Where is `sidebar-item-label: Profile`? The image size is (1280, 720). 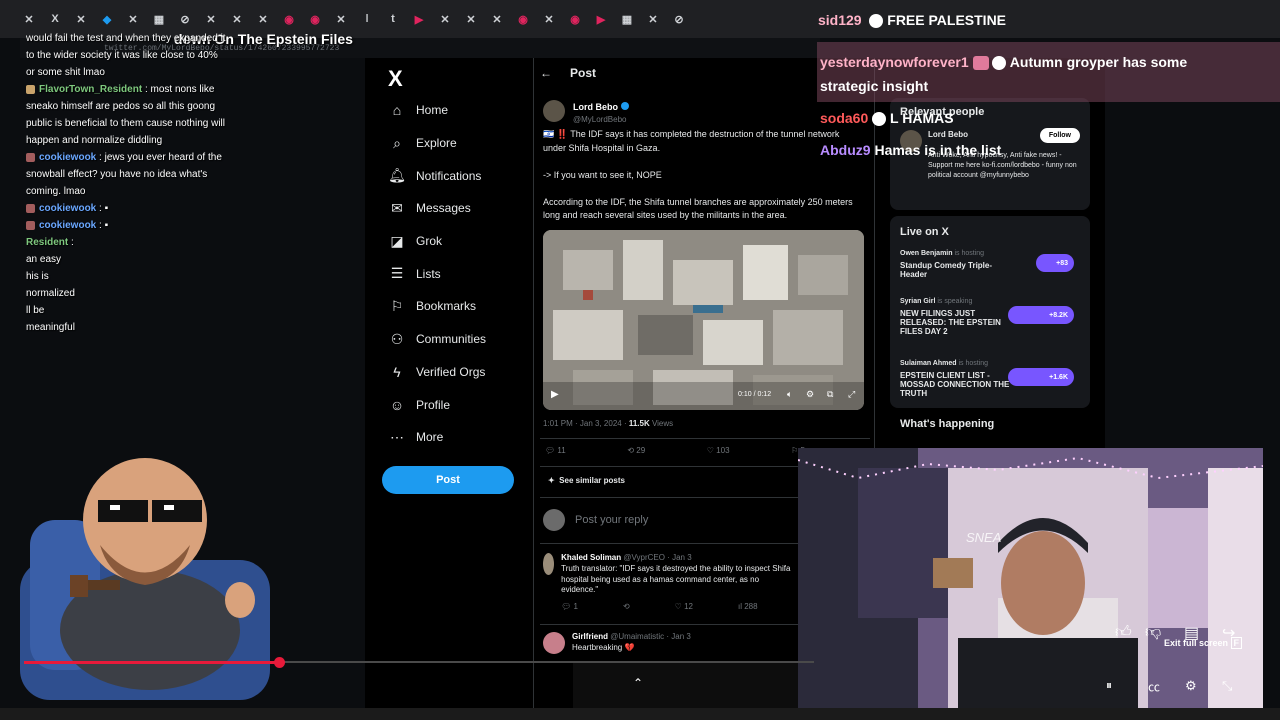
sidebar-item-label: Profile is located at coordinates (433, 404).